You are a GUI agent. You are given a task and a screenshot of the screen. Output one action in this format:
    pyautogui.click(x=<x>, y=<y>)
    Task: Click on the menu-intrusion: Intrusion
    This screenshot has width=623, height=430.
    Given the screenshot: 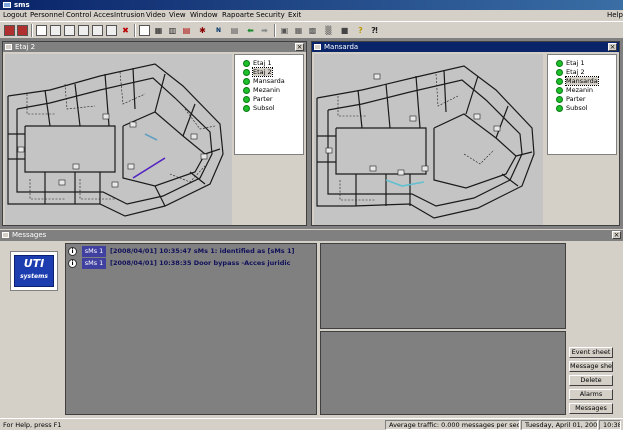 What is the action you would take?
    pyautogui.click(x=129, y=15)
    